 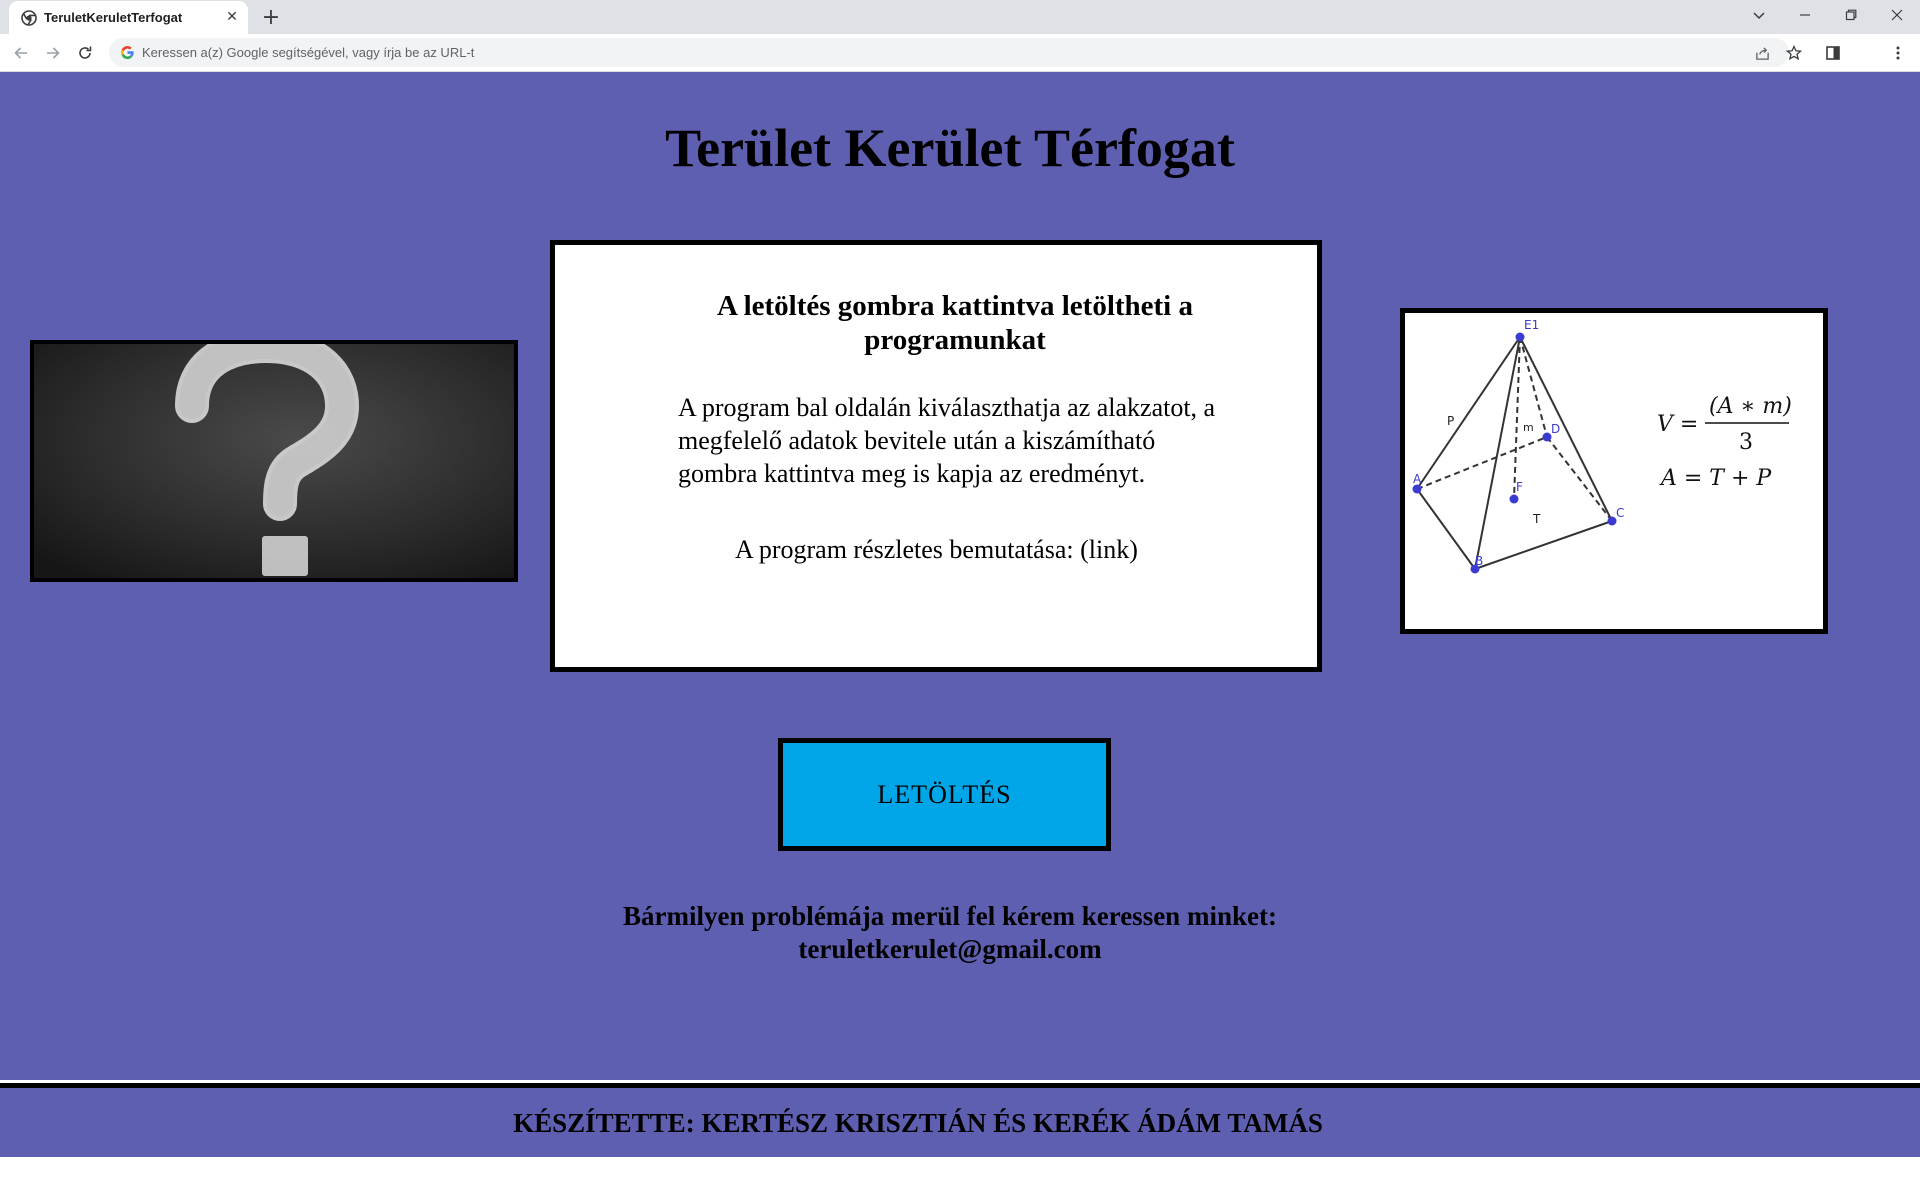 What do you see at coordinates (1482, 463) in the screenshot?
I see `edge-ad` at bounding box center [1482, 463].